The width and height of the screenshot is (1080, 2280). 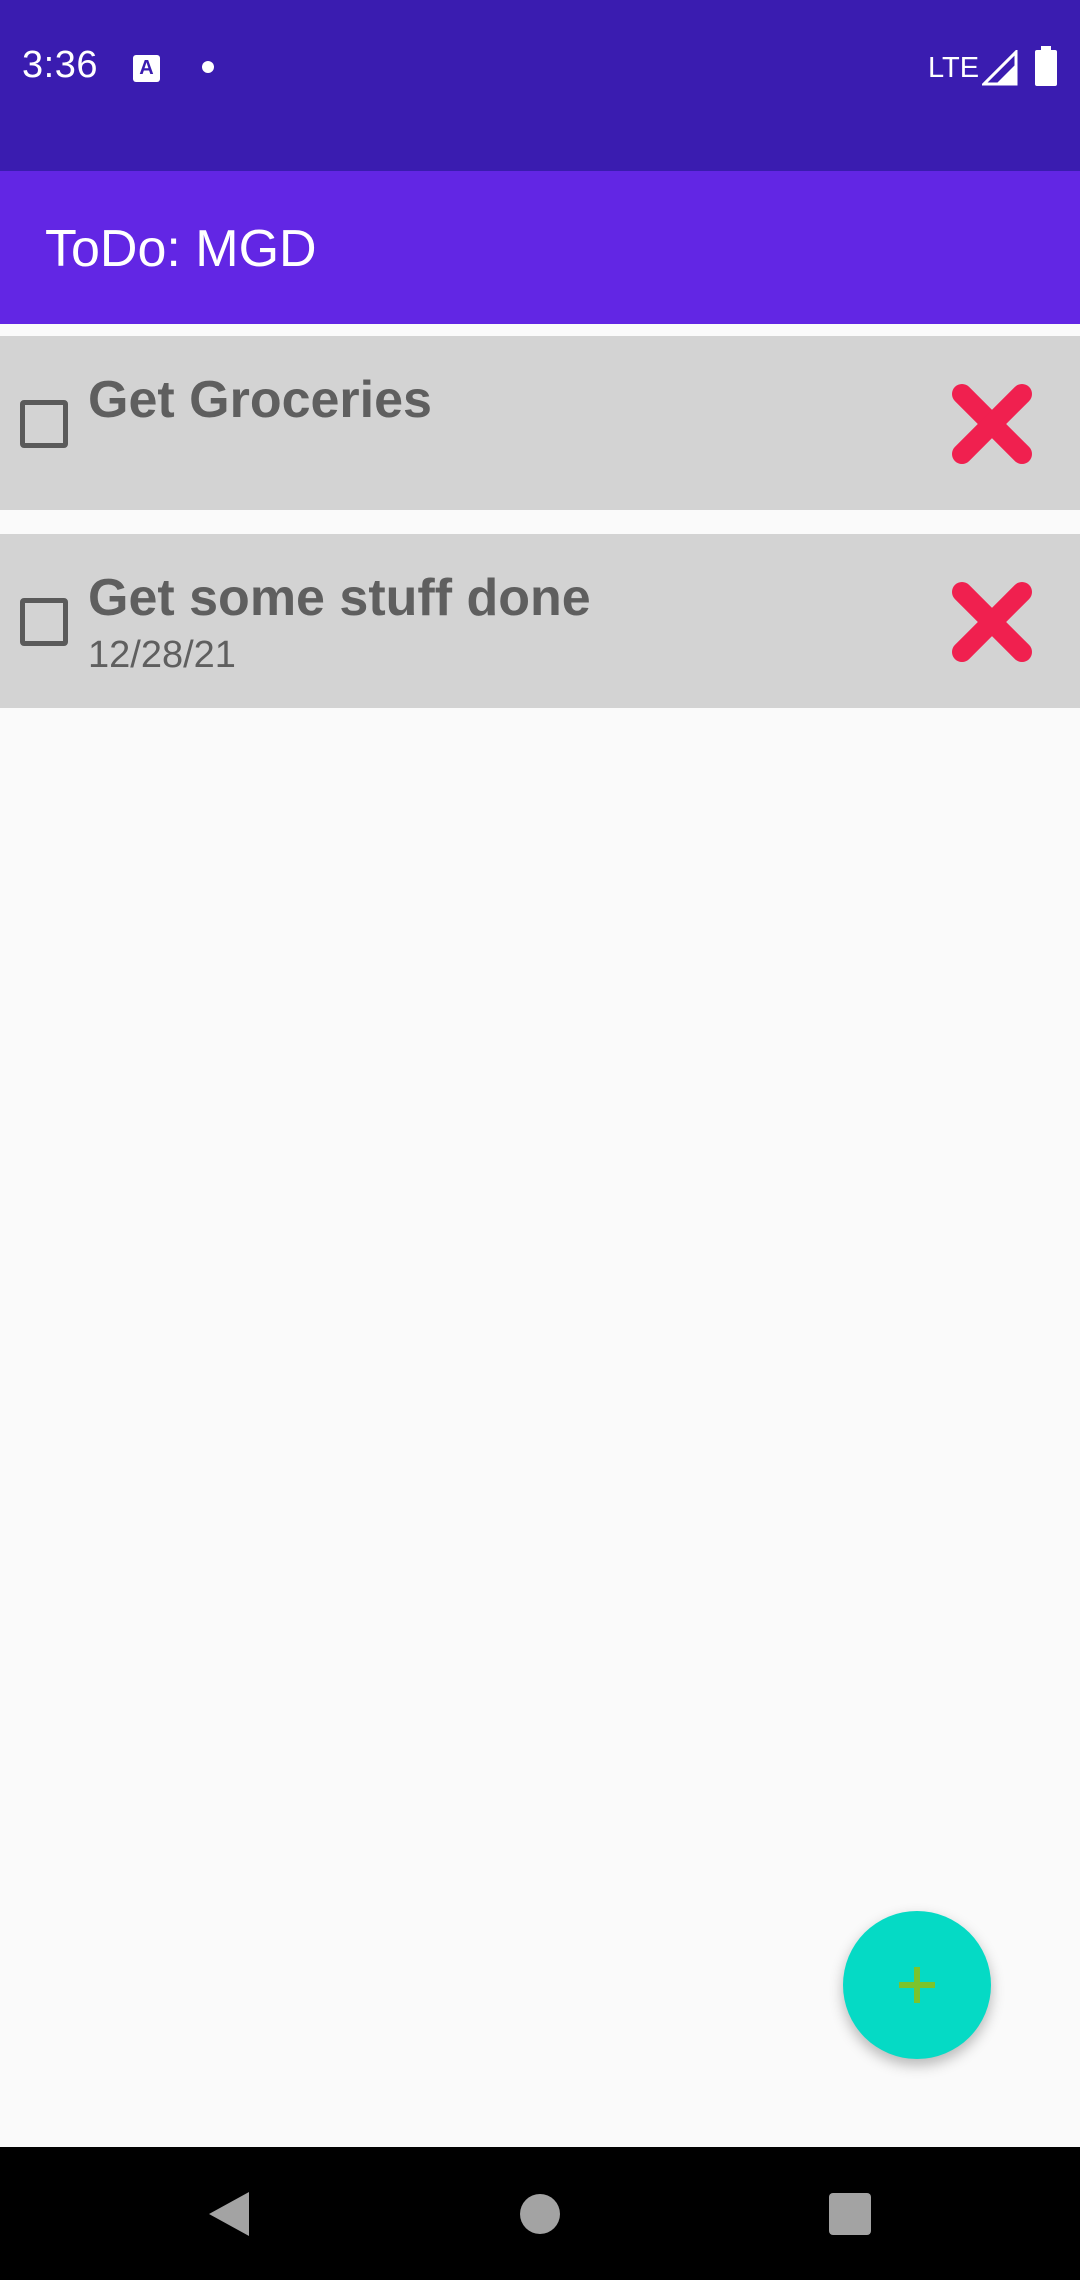 I want to click on navigation-bar, so click(x=540, y=2213).